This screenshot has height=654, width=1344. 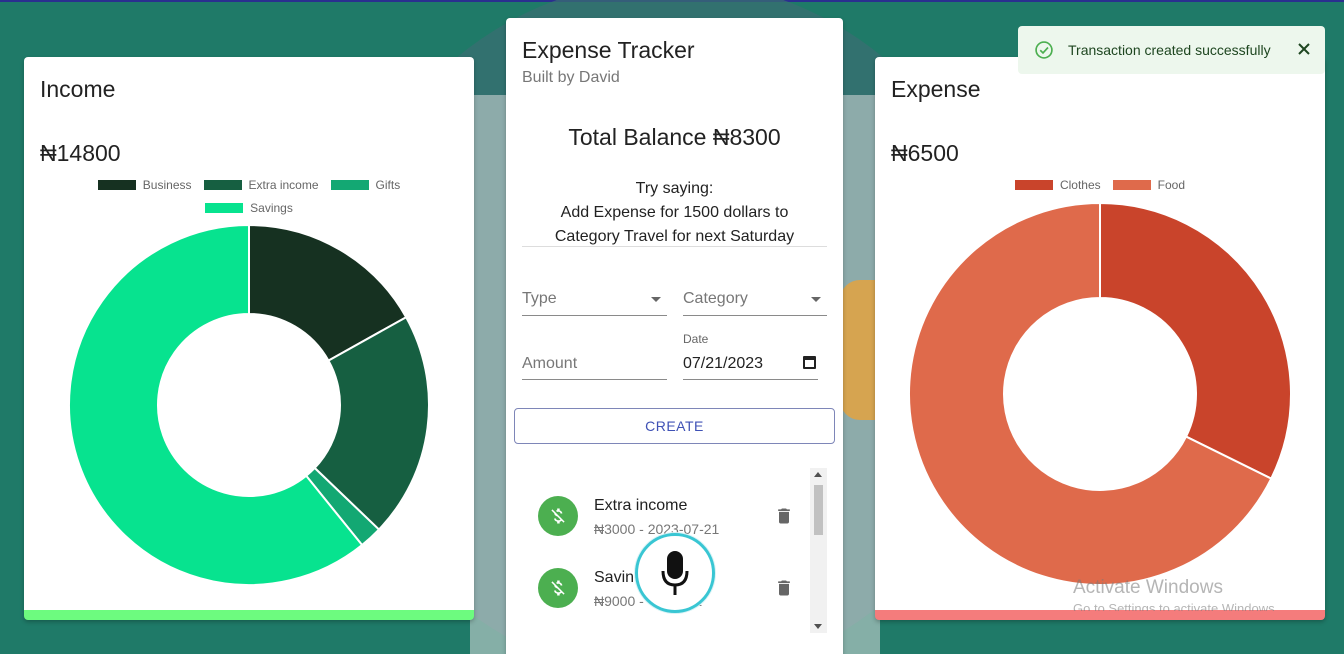 I want to click on success-toast: Transaction created successfully, so click(x=1171, y=50).